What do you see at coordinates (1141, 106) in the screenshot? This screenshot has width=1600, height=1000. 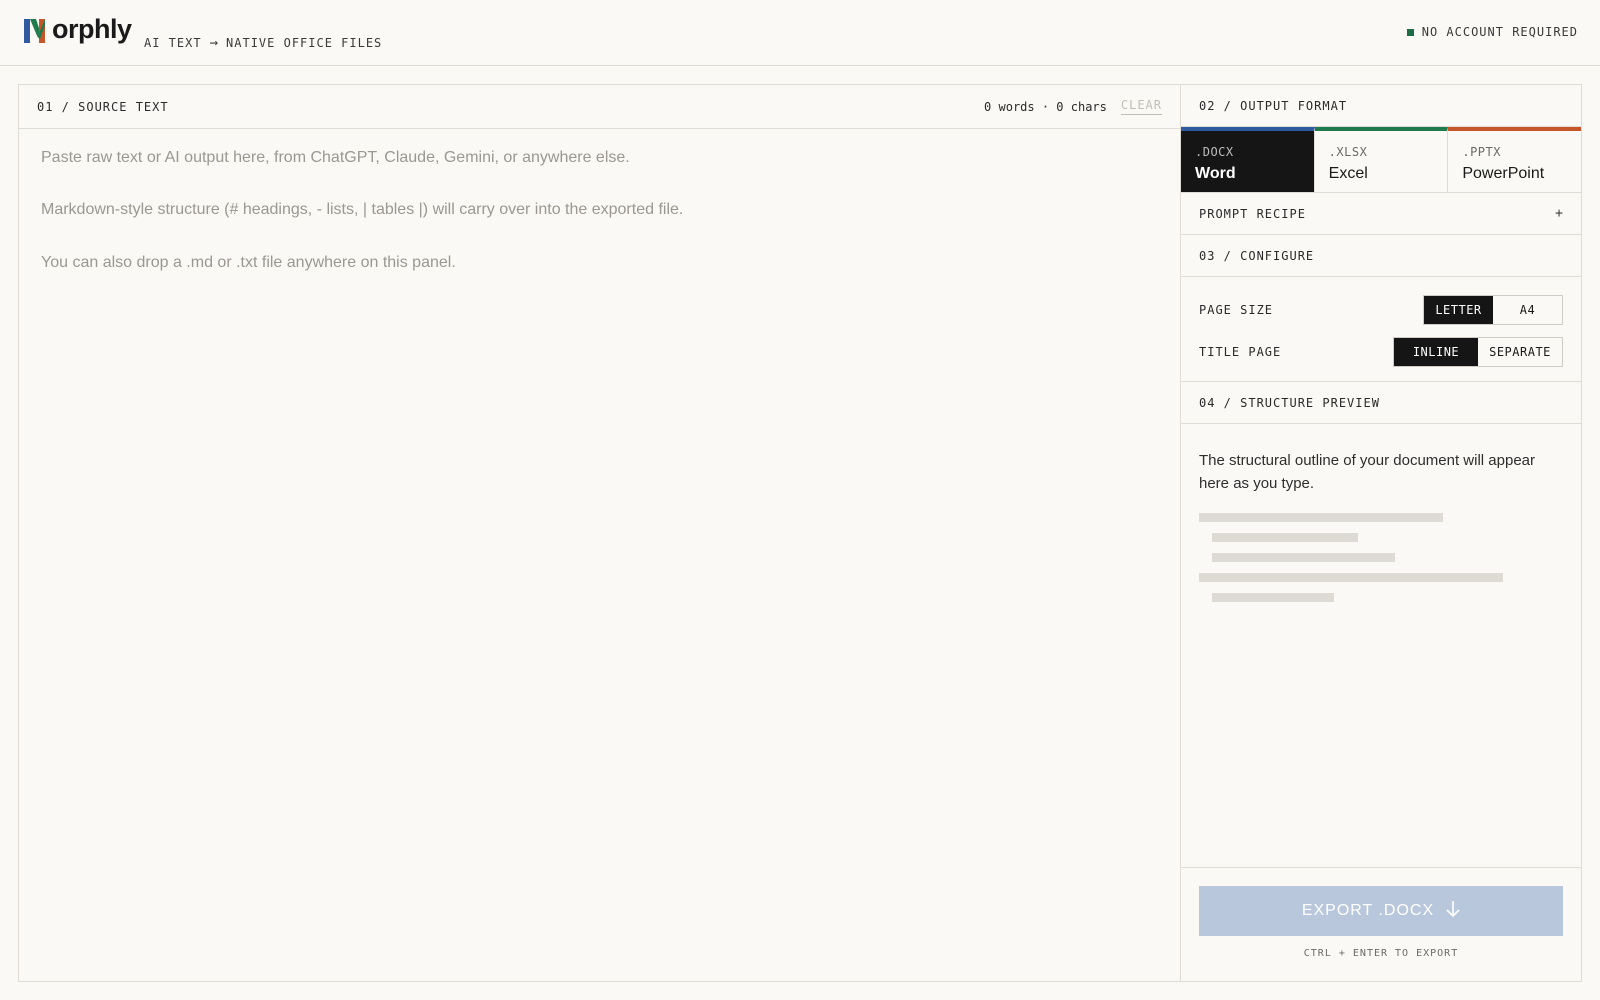 I see `clear-button: CLEAR` at bounding box center [1141, 106].